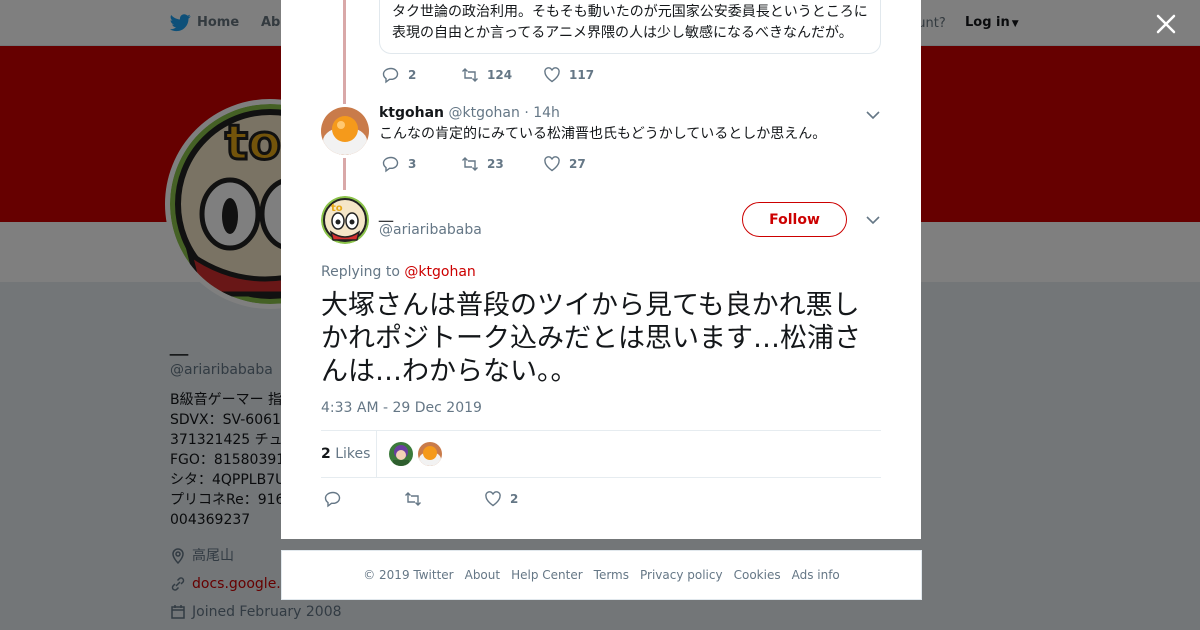 This screenshot has width=1200, height=630. Describe the element at coordinates (547, 575) in the screenshot. I see `footer-link-help-center: Help Center` at that location.